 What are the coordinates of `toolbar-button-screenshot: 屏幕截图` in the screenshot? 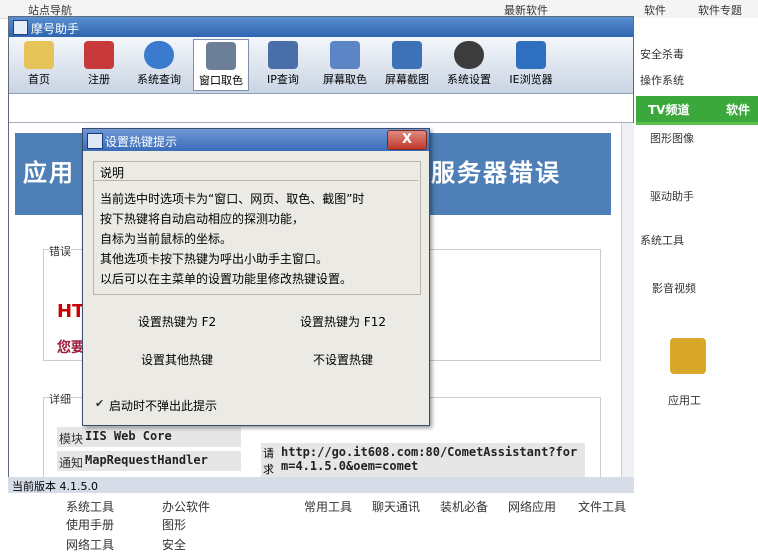 It's located at (407, 65).